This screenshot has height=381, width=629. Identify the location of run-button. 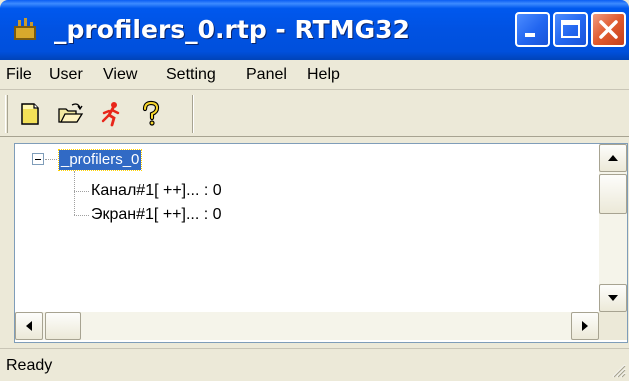
(111, 114).